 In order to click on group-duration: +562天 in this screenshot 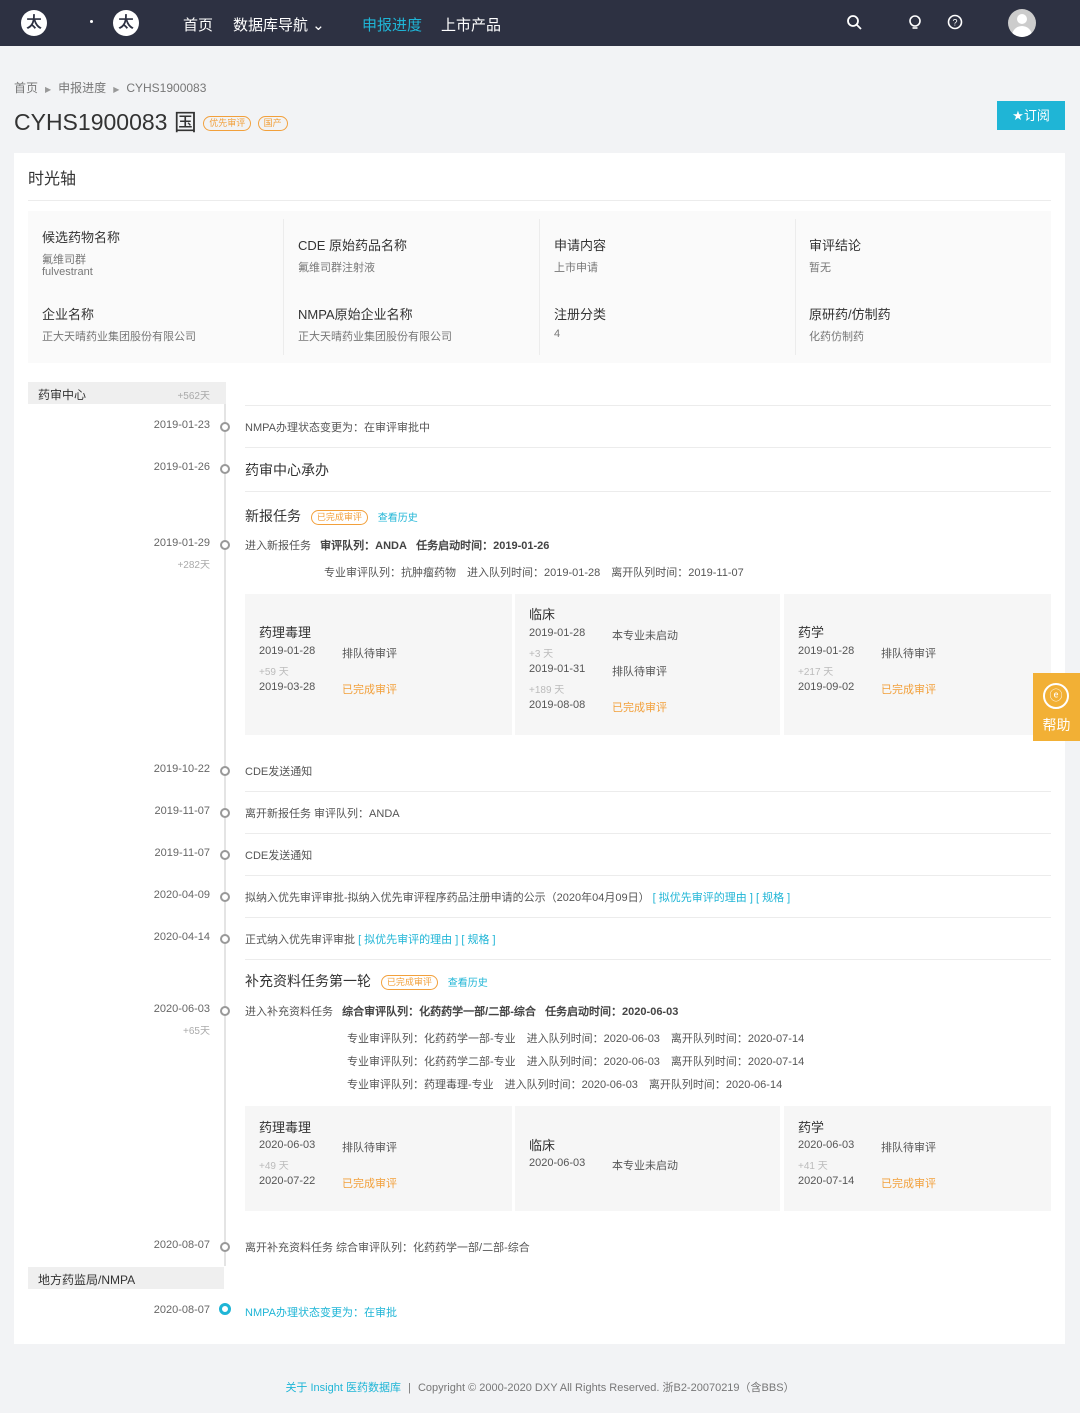, I will do `click(193, 396)`.